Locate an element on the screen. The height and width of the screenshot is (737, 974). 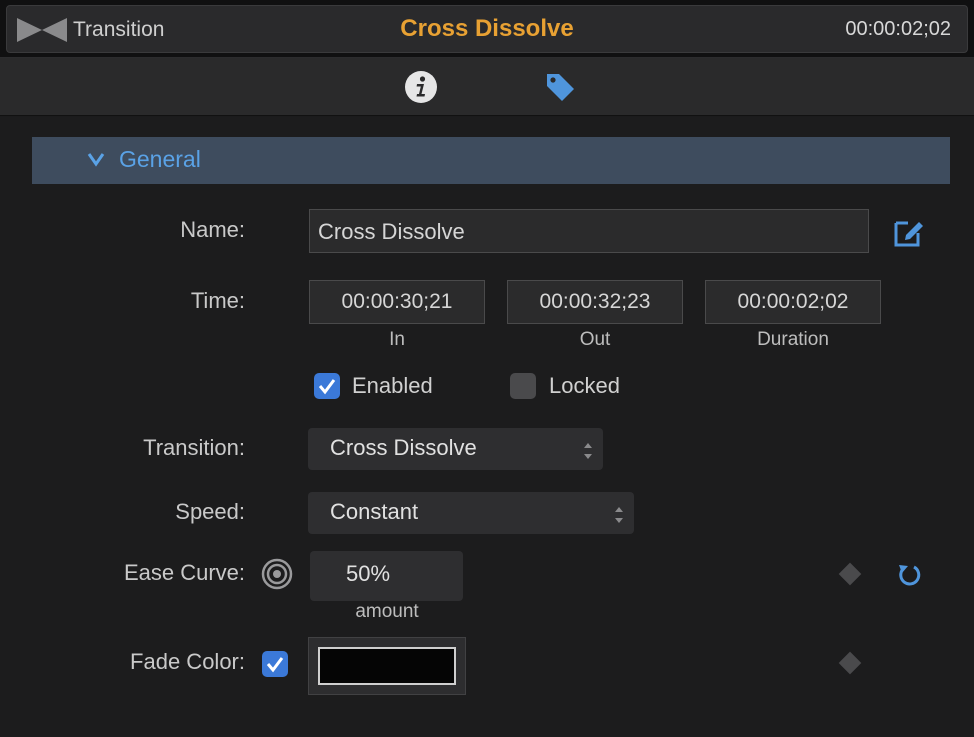
title-bar-inner: Transition Cross Dissolve 00:00:02;02 is located at coordinates (487, 29).